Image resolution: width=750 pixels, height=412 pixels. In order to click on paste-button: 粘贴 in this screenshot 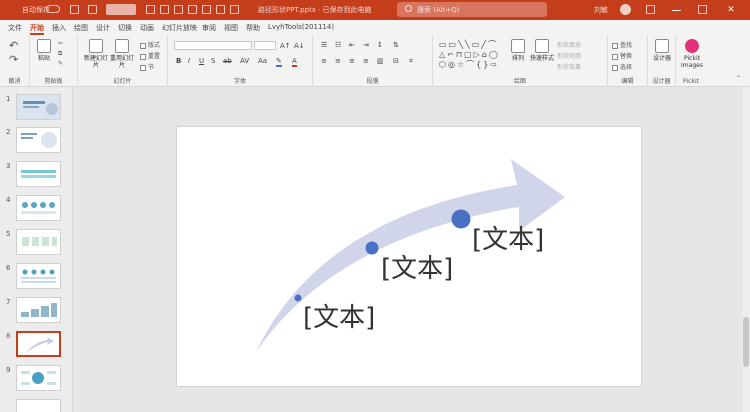, I will do `click(44, 50)`.